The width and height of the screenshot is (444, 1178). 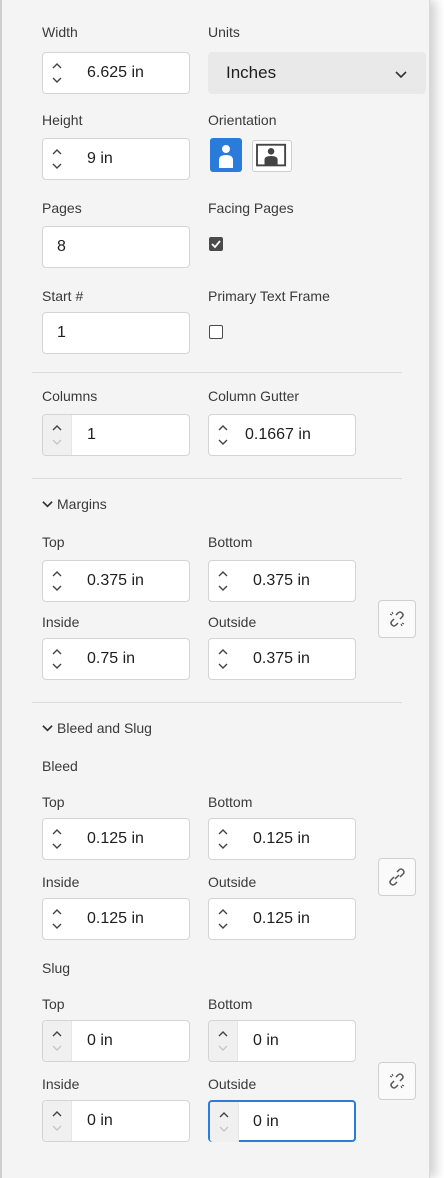 What do you see at coordinates (57, 435) in the screenshot?
I see `columns-stepper` at bounding box center [57, 435].